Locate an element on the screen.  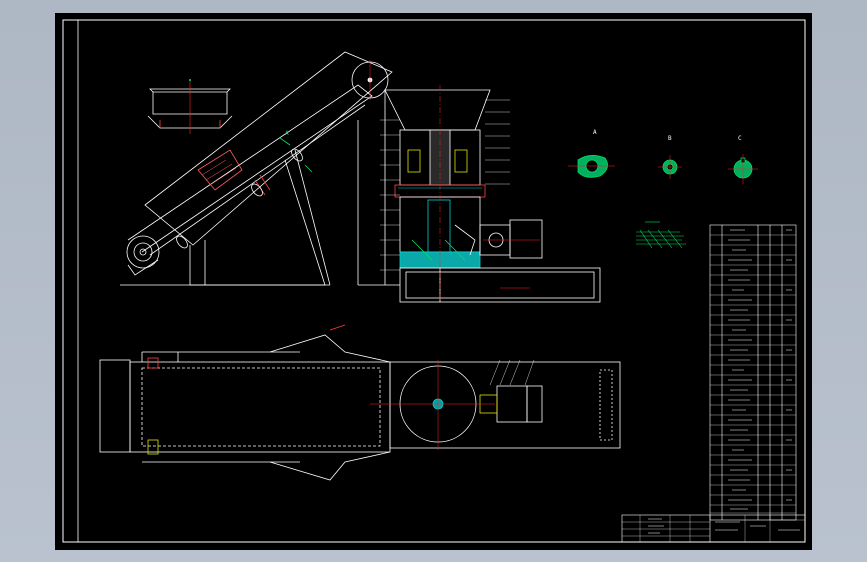
svg-text: A is located at coordinates (287, 133).